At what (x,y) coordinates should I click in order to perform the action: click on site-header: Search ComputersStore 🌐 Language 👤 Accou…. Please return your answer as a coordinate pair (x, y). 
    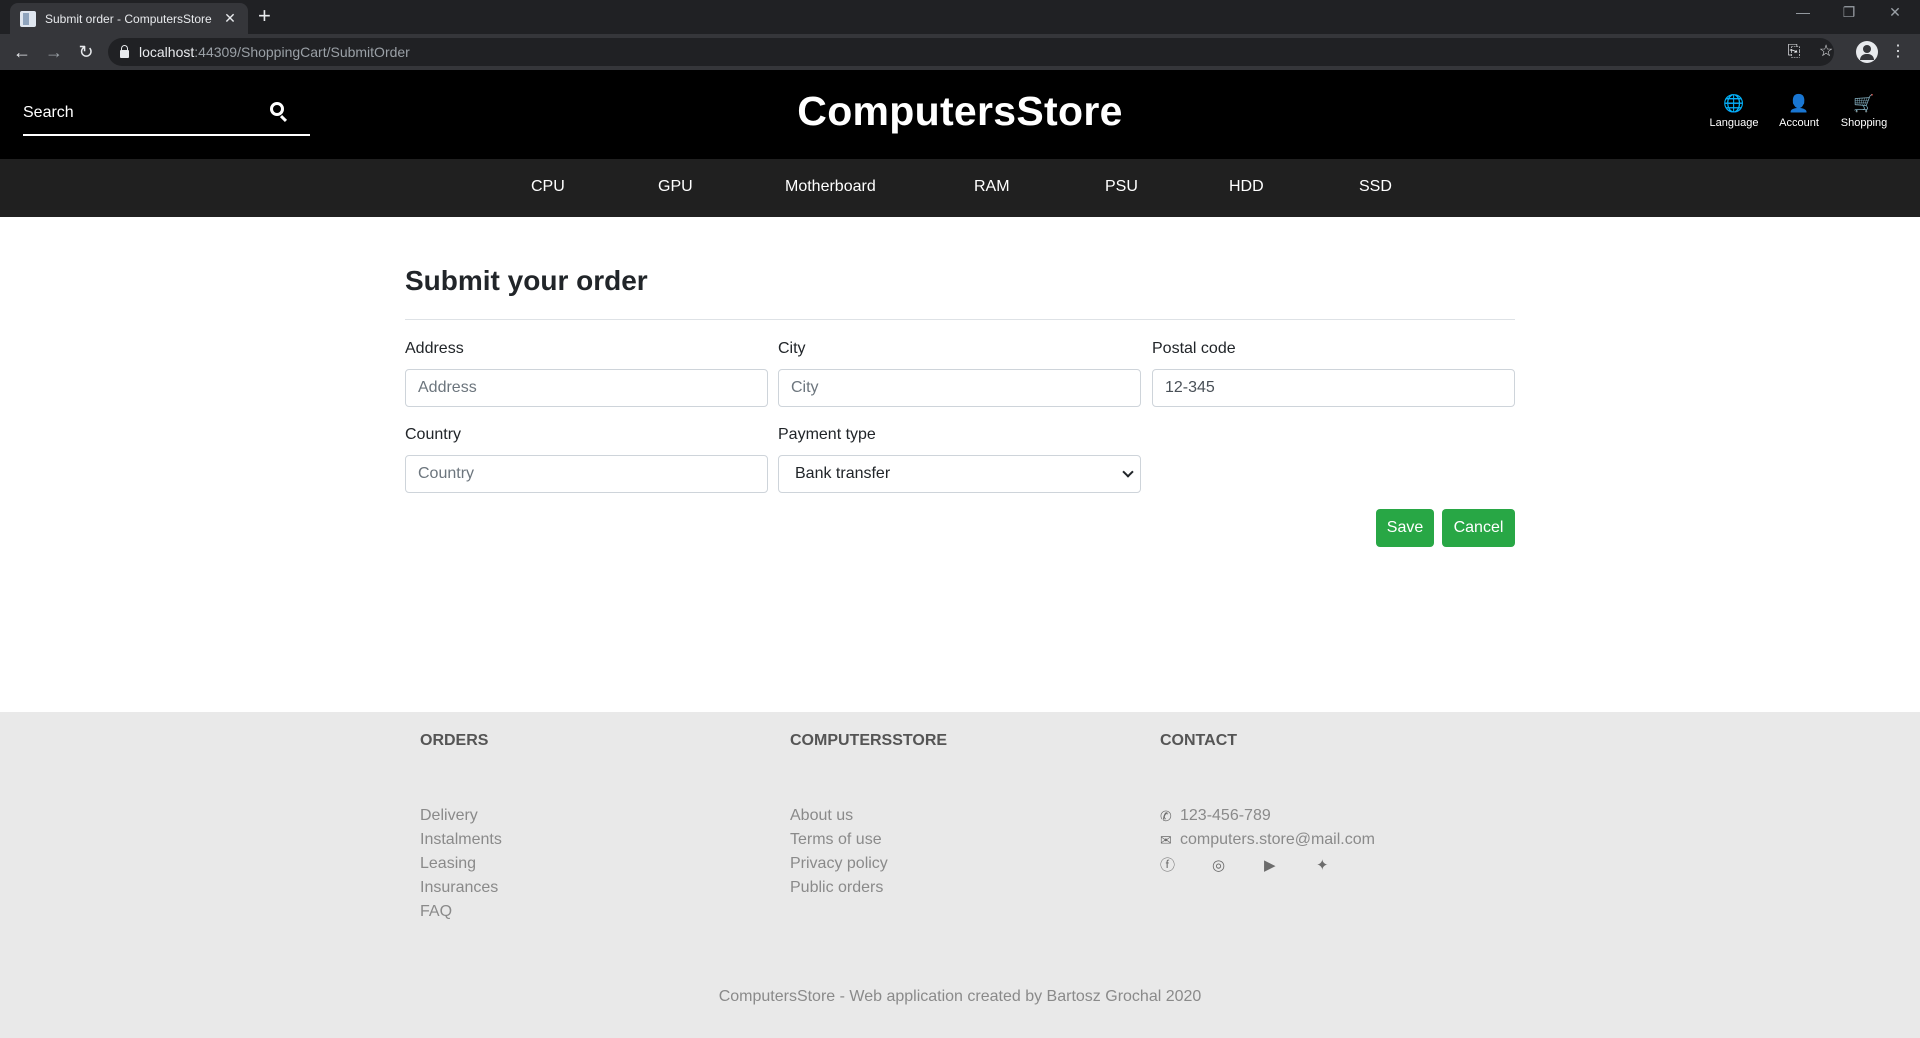
    Looking at the image, I should click on (960, 114).